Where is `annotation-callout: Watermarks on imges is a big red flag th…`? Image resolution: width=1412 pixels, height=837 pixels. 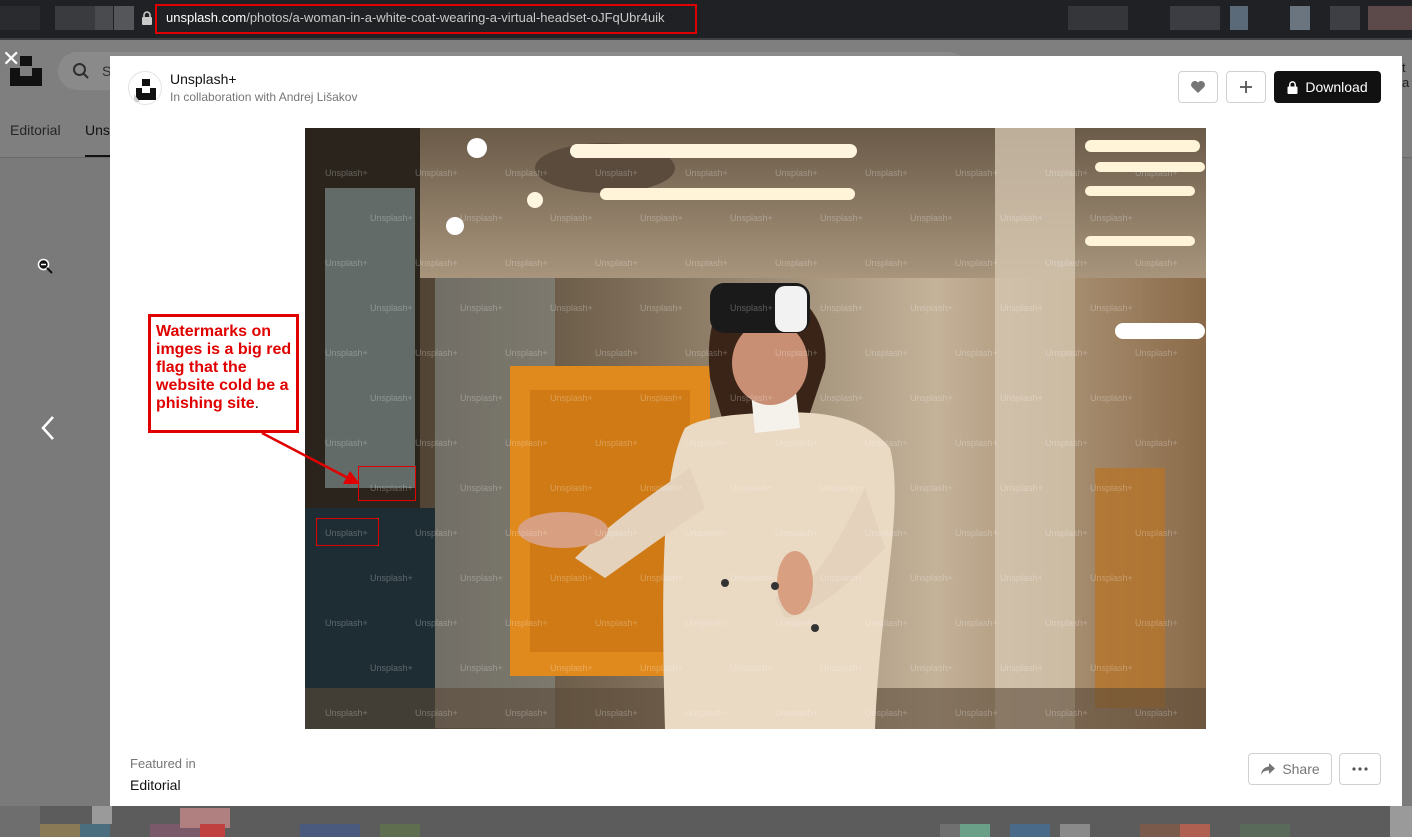 annotation-callout: Watermarks on imges is a big red flag th… is located at coordinates (223, 373).